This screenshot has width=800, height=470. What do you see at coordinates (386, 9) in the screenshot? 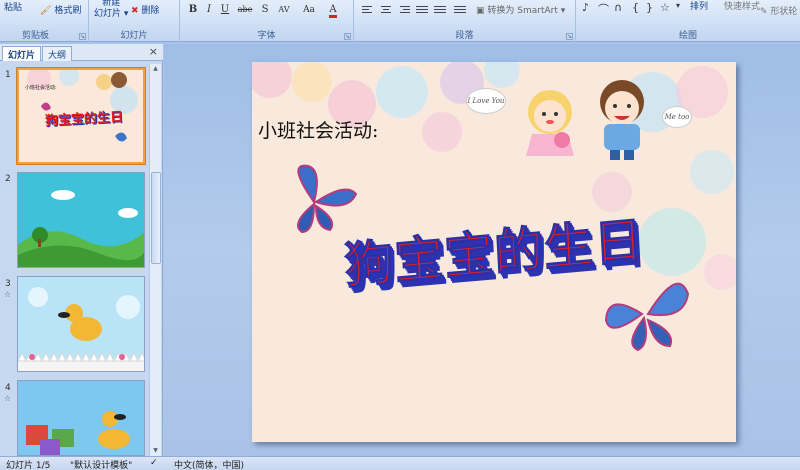
I see `align-center-button` at bounding box center [386, 9].